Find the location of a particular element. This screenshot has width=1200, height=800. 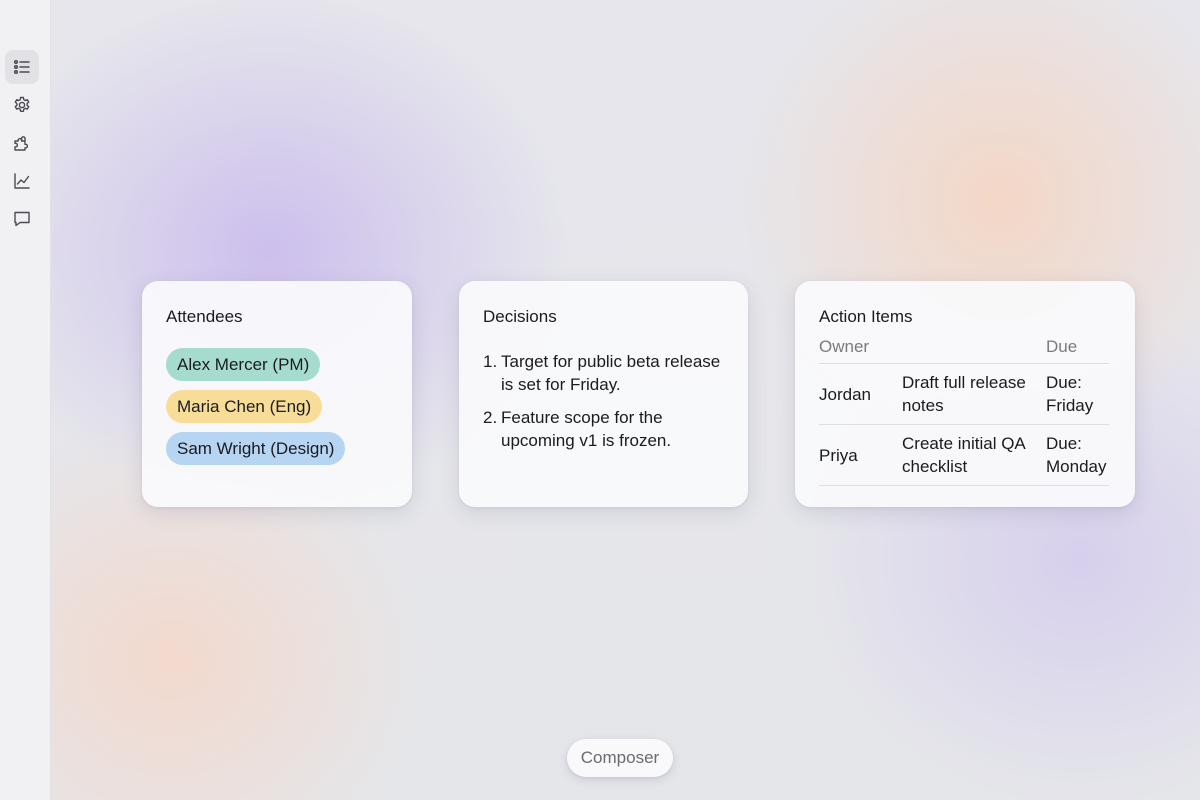

sidebar-item-chat is located at coordinates (22, 219).